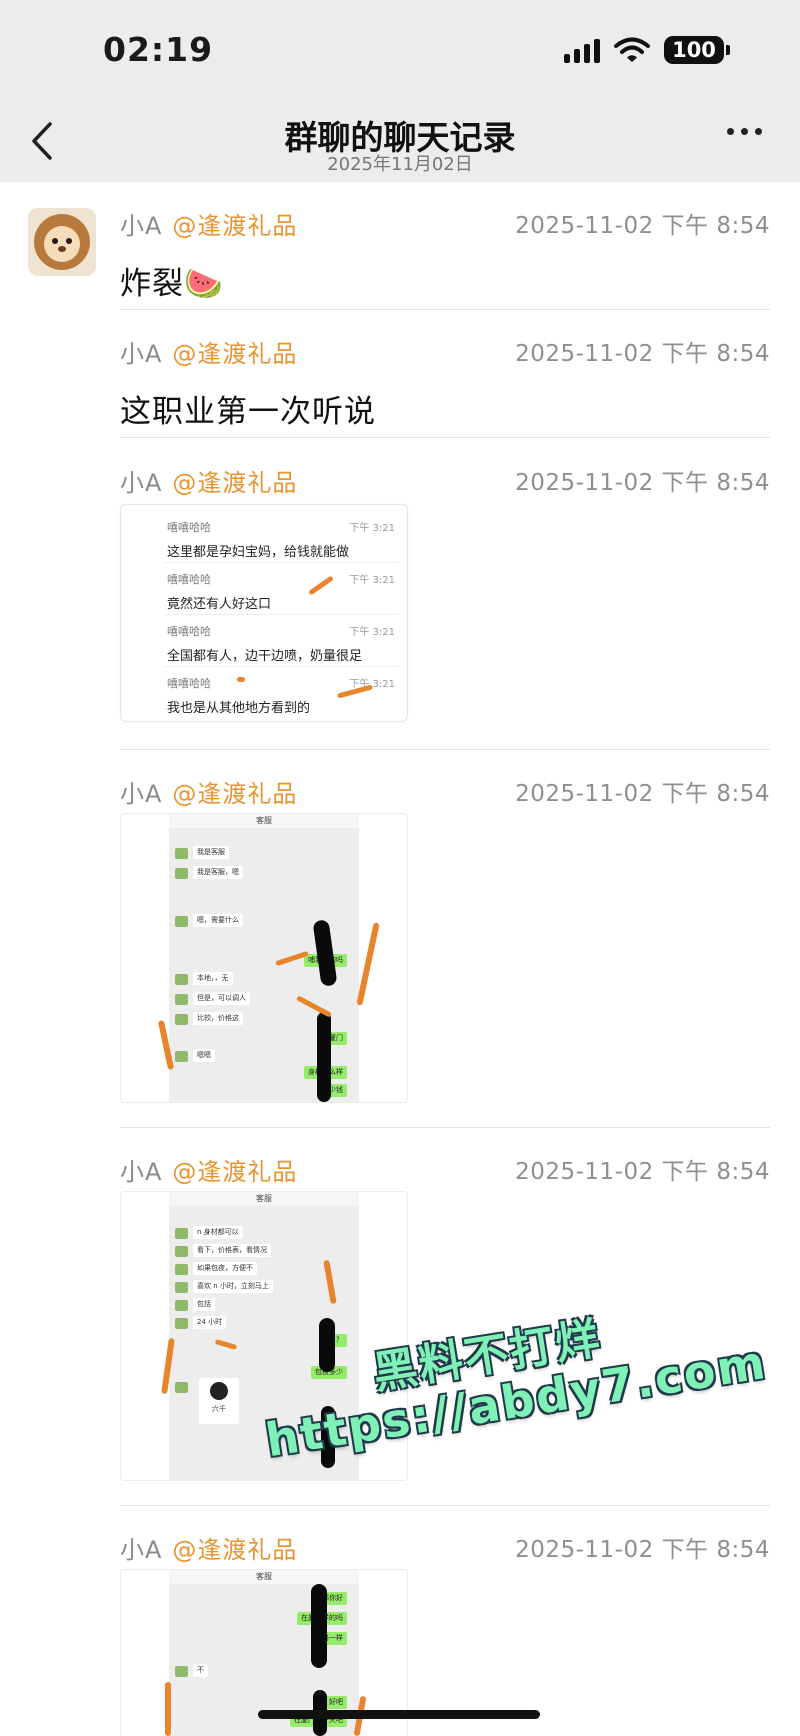  What do you see at coordinates (281, 591) in the screenshot?
I see `record-entry: 嘻嘻哈哈 下午 3:21 竟然还有人好这口` at bounding box center [281, 591].